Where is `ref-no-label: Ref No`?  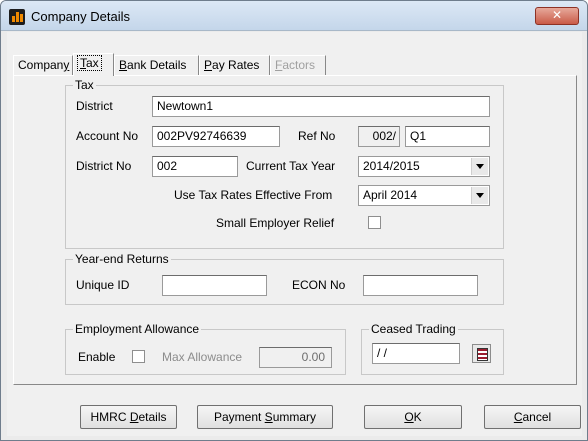 ref-no-label: Ref No is located at coordinates (317, 136).